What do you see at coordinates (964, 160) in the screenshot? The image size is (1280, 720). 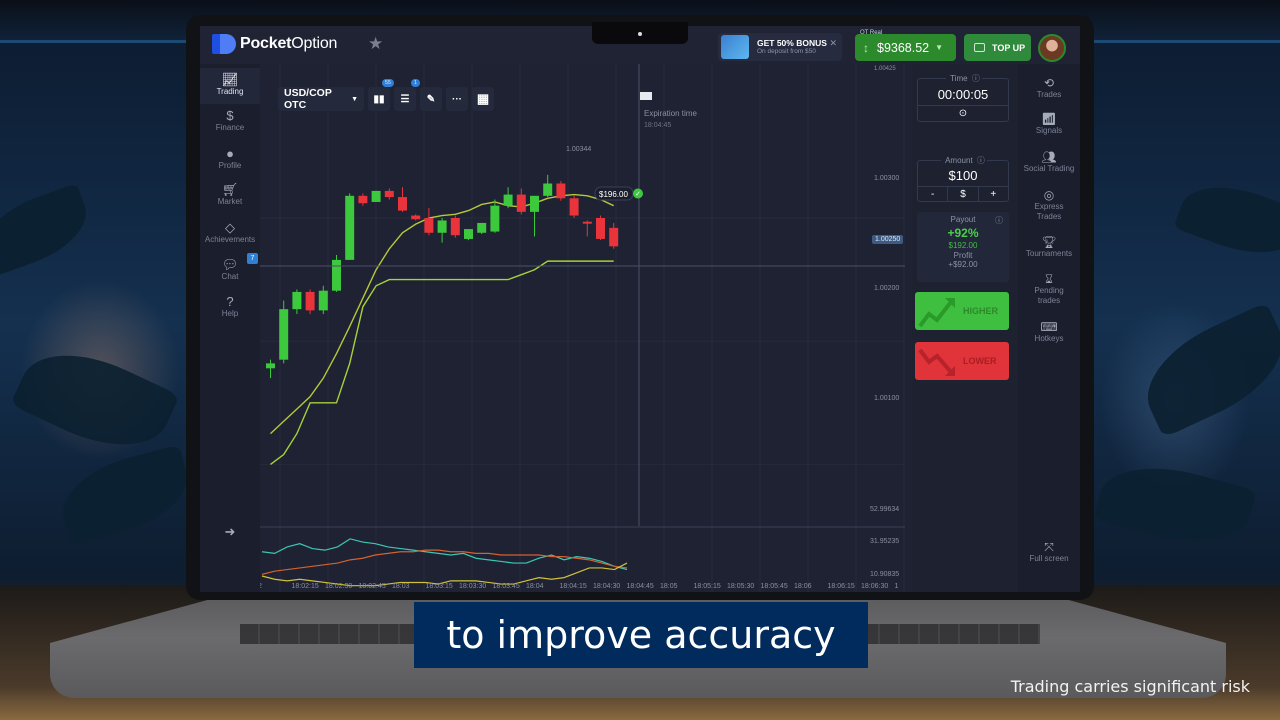 I see `amount-label: Amount ⓘ` at bounding box center [964, 160].